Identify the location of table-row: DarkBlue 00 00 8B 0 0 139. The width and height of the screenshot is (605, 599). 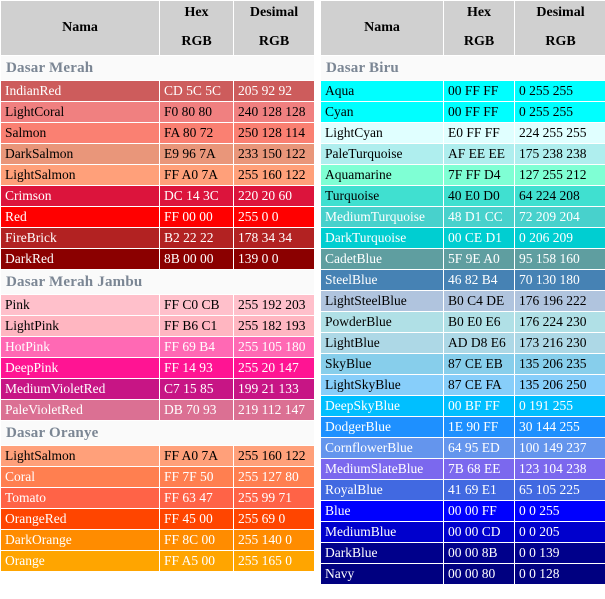
(463, 553).